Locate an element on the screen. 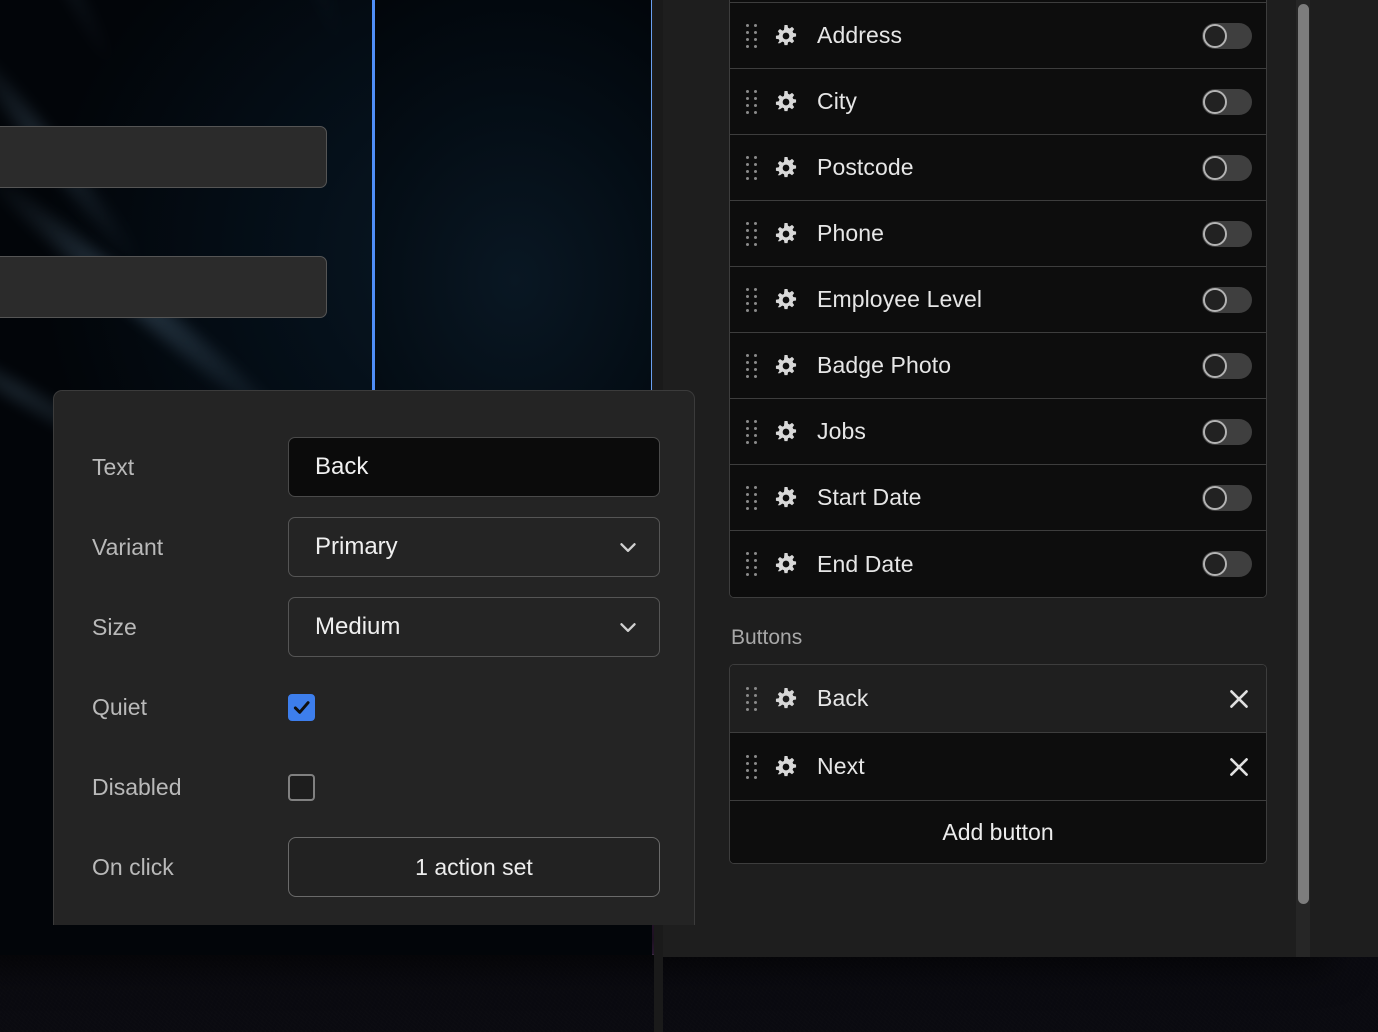 The image size is (1378, 1032). field-row: Start Date is located at coordinates (998, 498).